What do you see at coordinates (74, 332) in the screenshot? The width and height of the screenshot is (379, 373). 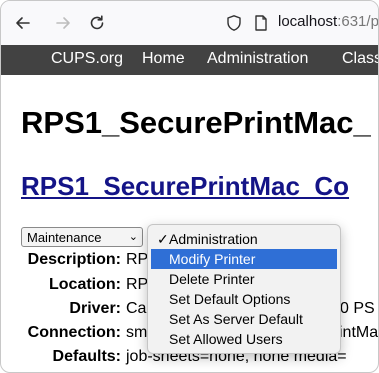 I see `connection-label: Connection:` at bounding box center [74, 332].